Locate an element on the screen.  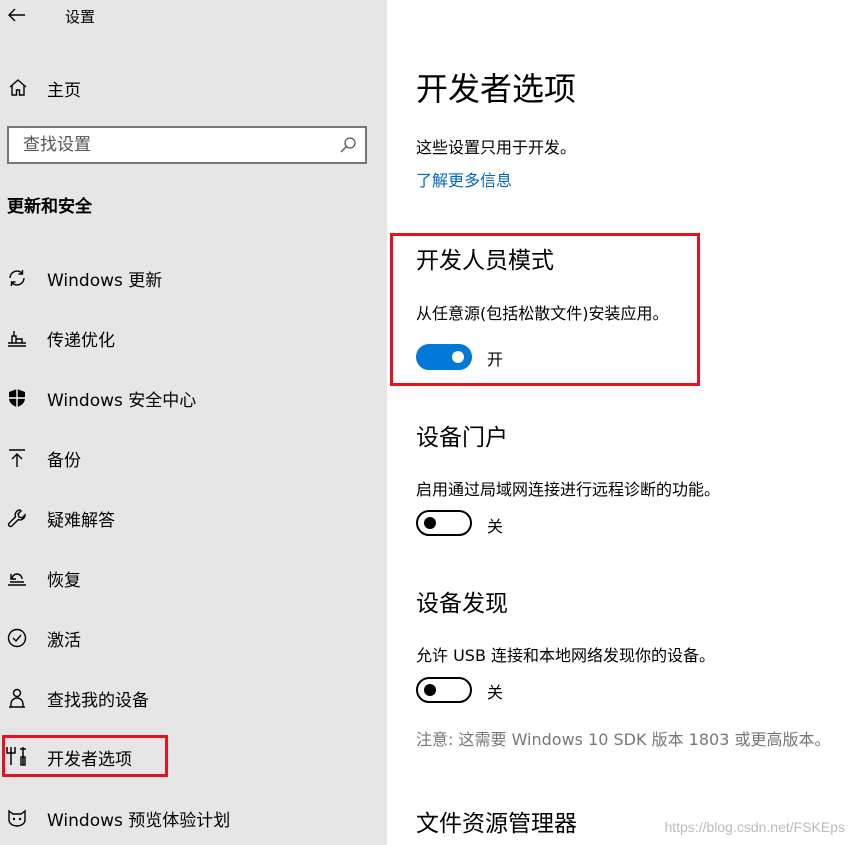
sidebar-item-label: 开发者选项 is located at coordinates (89, 760).